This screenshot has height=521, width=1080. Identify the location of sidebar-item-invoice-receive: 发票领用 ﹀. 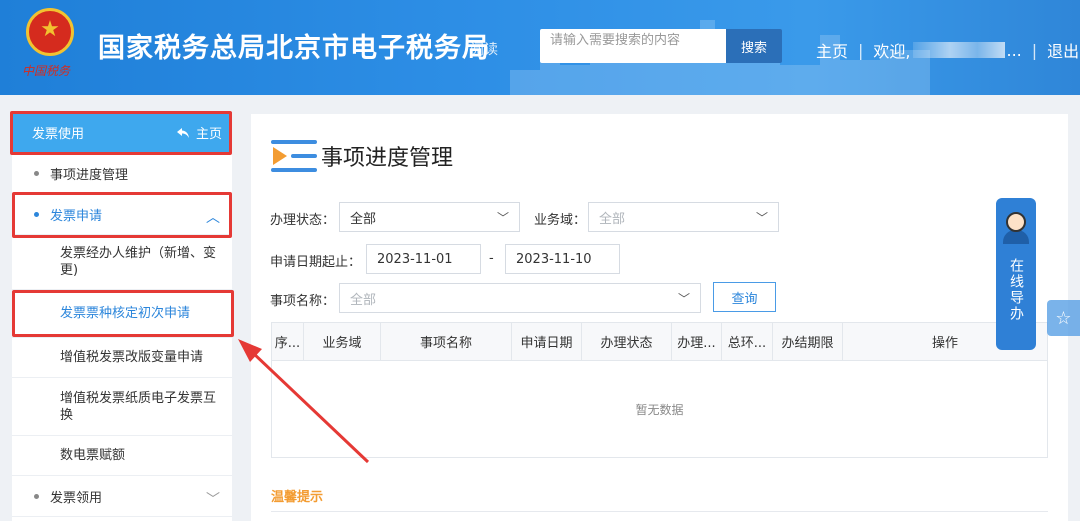
(122, 496).